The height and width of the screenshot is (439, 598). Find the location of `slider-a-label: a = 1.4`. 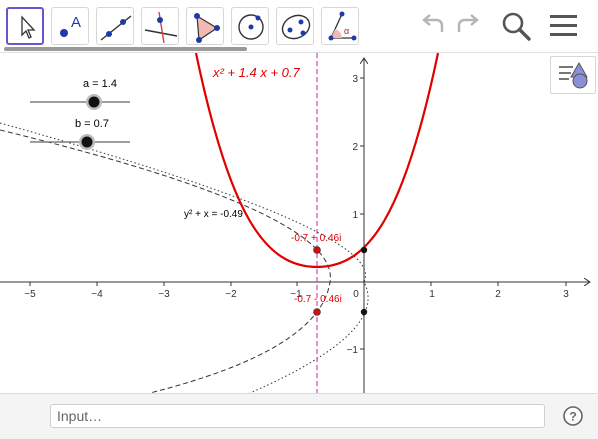

slider-a-label: a = 1.4 is located at coordinates (100, 84).